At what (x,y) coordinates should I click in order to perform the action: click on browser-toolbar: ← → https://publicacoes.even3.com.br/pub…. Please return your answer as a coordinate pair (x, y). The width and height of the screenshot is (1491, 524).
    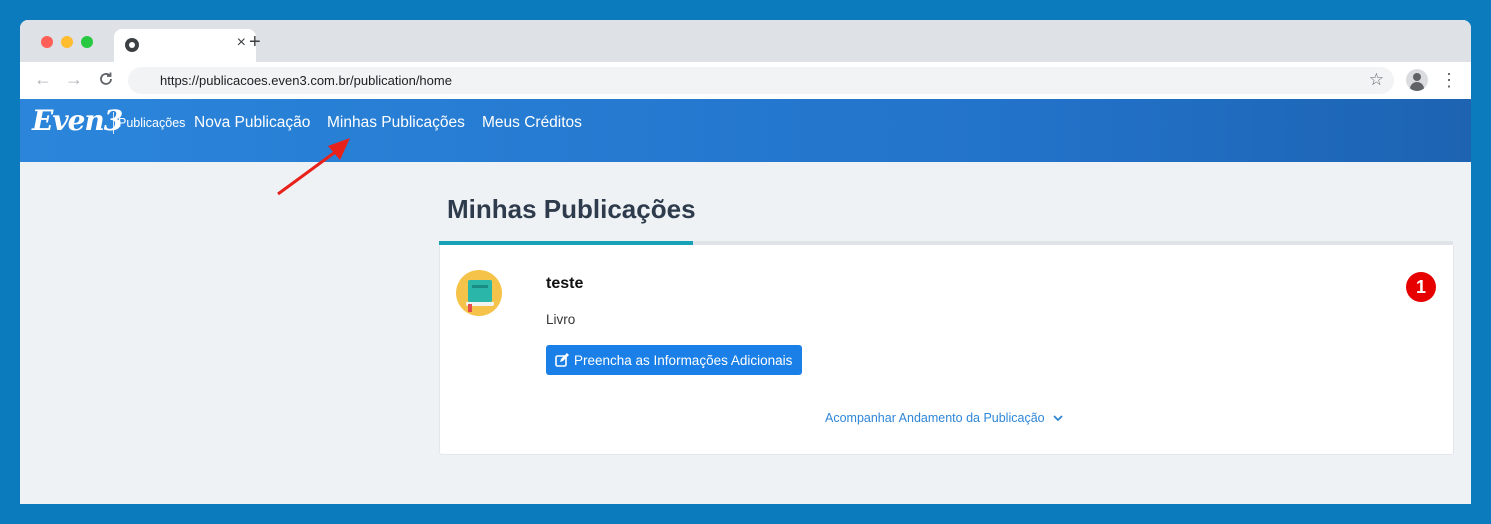
    Looking at the image, I should click on (745, 81).